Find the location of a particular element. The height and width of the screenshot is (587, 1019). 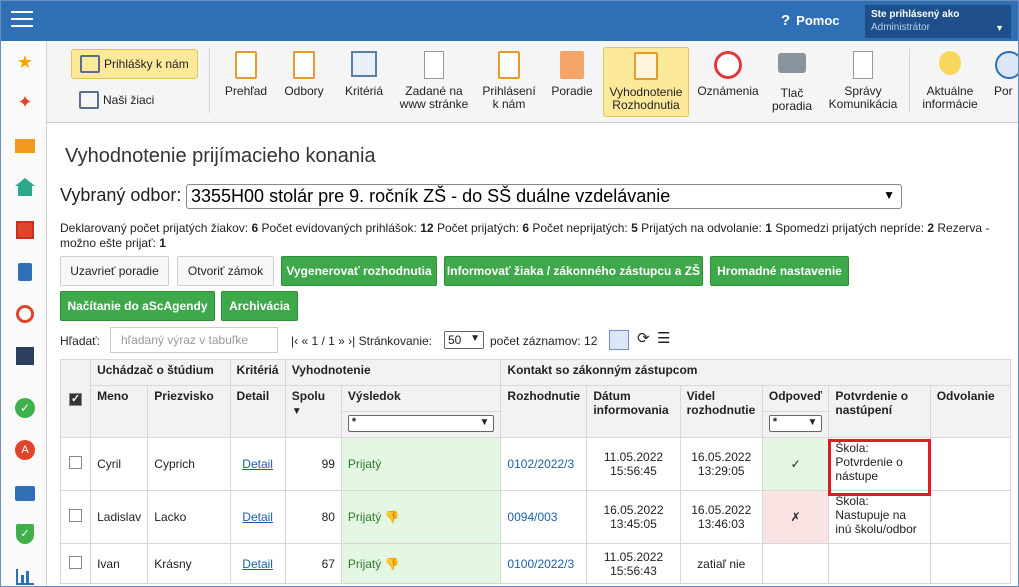

pagination: |‹ « 1 / 1 » ›| Stránkovanie: is located at coordinates (361, 341).